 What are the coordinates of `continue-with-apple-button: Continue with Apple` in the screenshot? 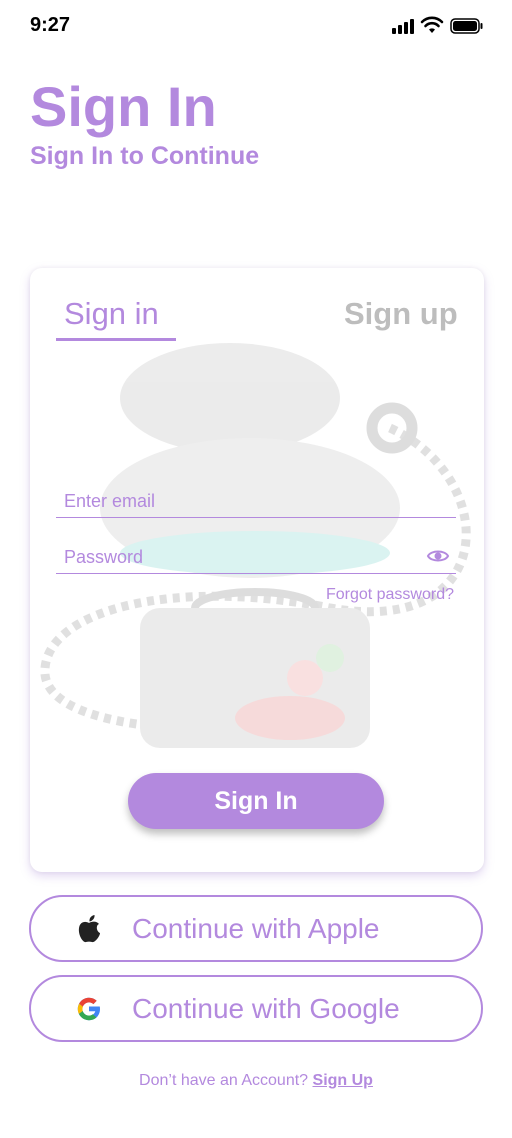 It's located at (256, 928).